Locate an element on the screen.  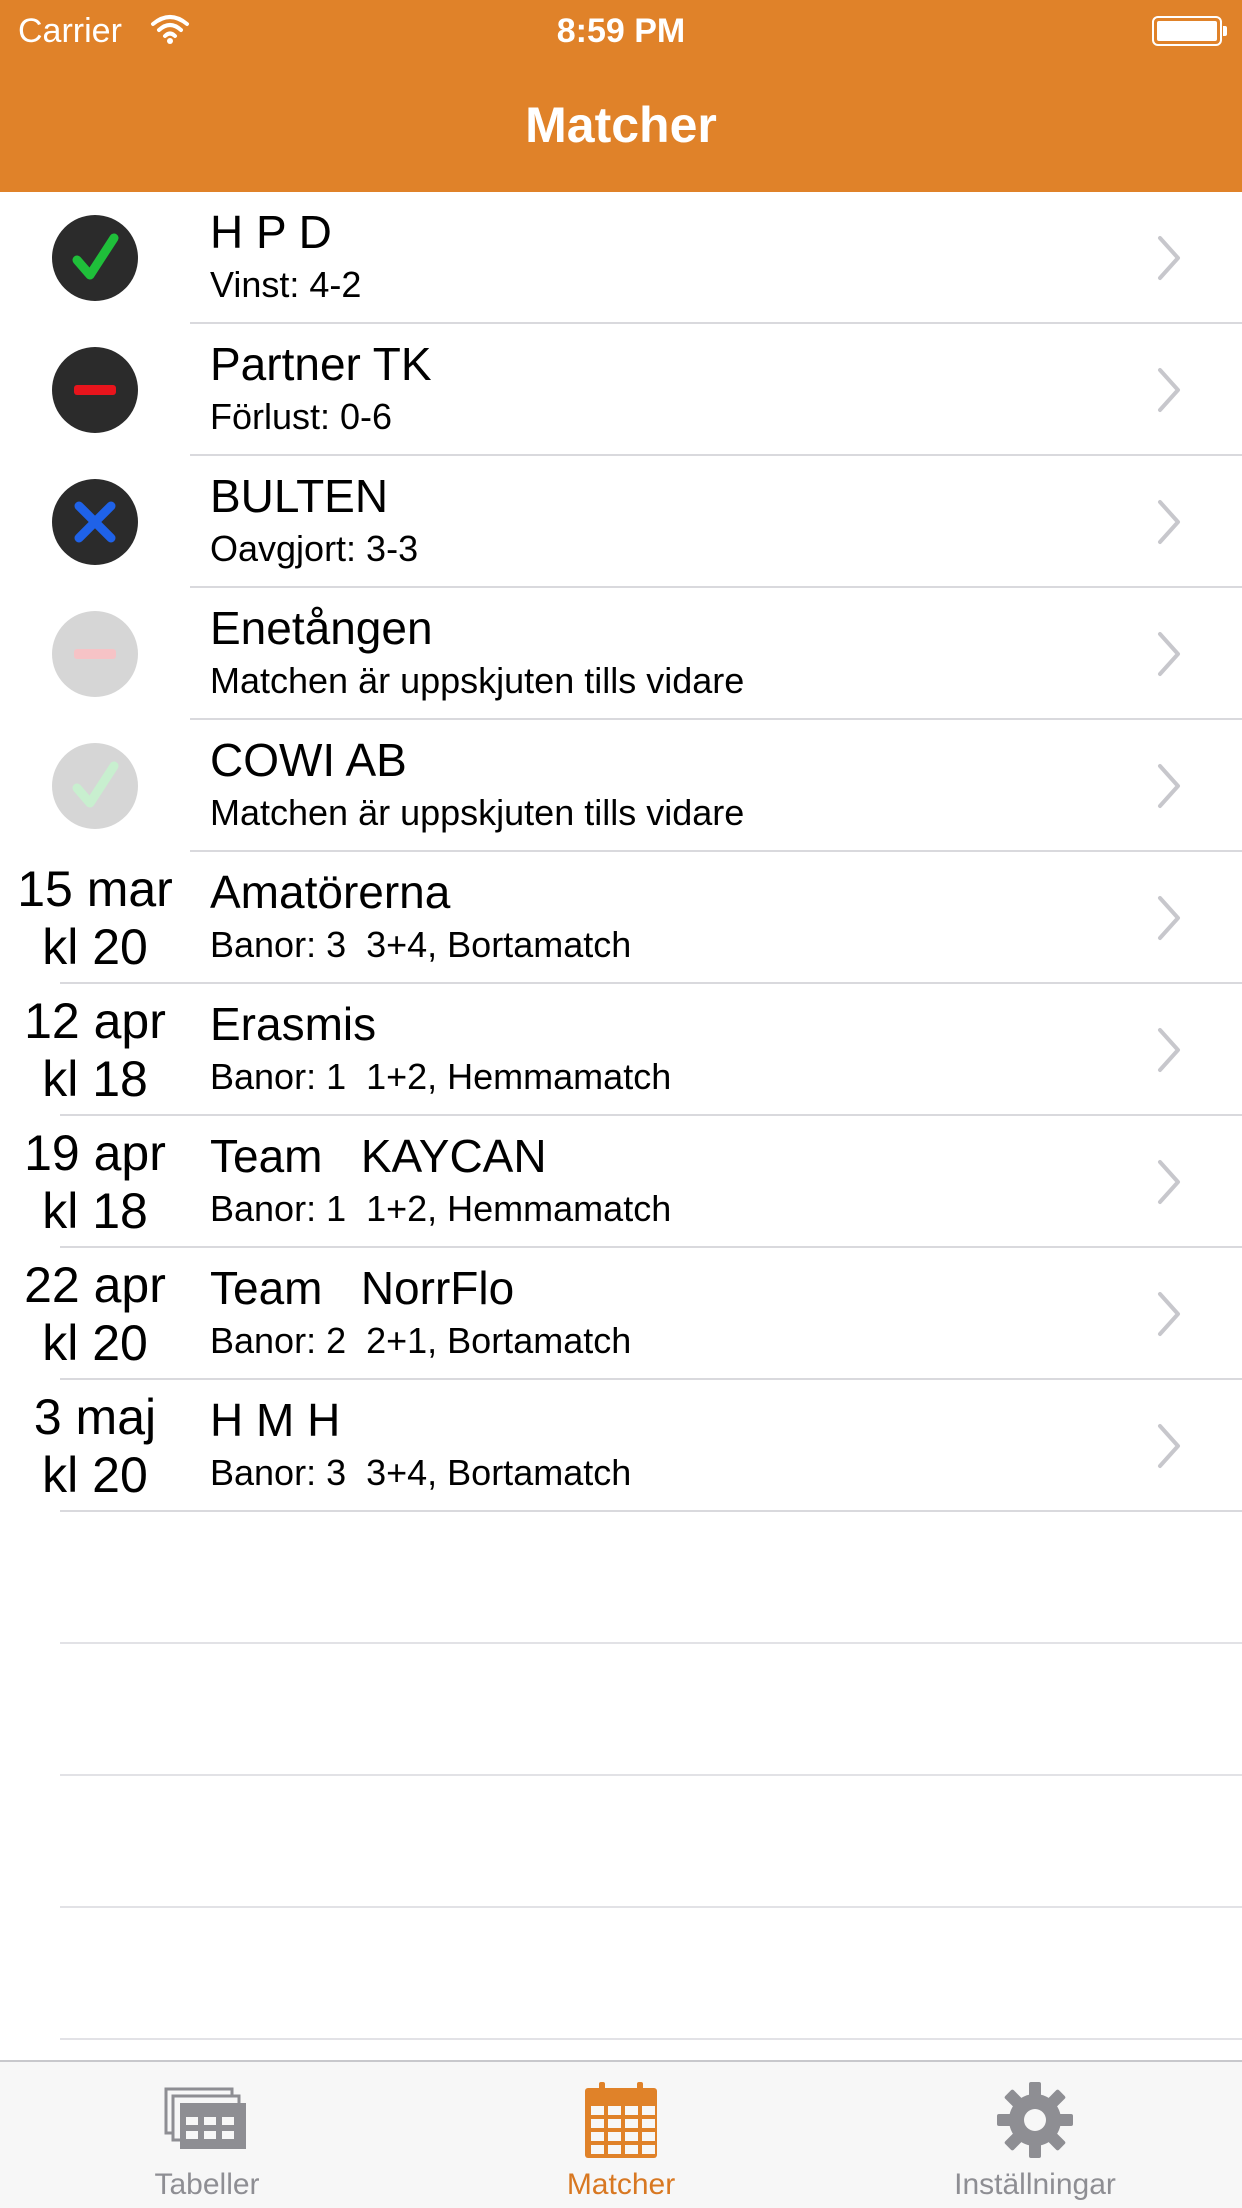
opponent-name: H P D is located at coordinates (271, 232).